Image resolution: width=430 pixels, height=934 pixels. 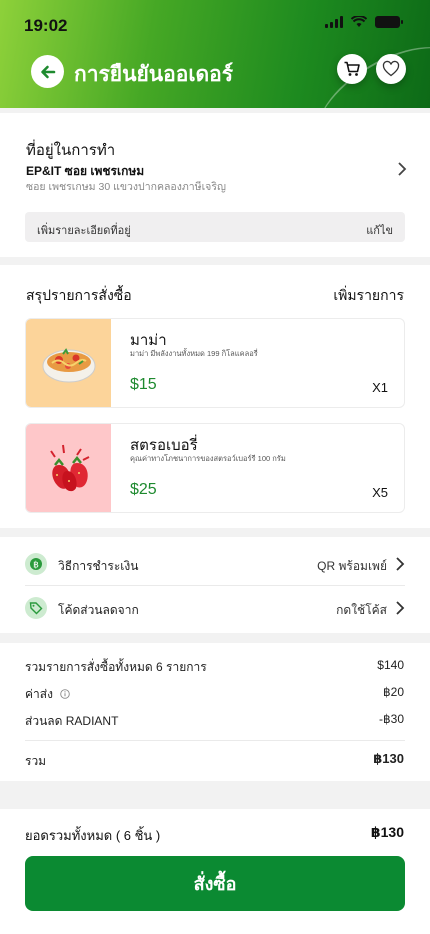 I want to click on address-detail: ซอย เพชรเกษม 30 แขวงปากคลองภาษีเจริญ, so click(x=126, y=187).